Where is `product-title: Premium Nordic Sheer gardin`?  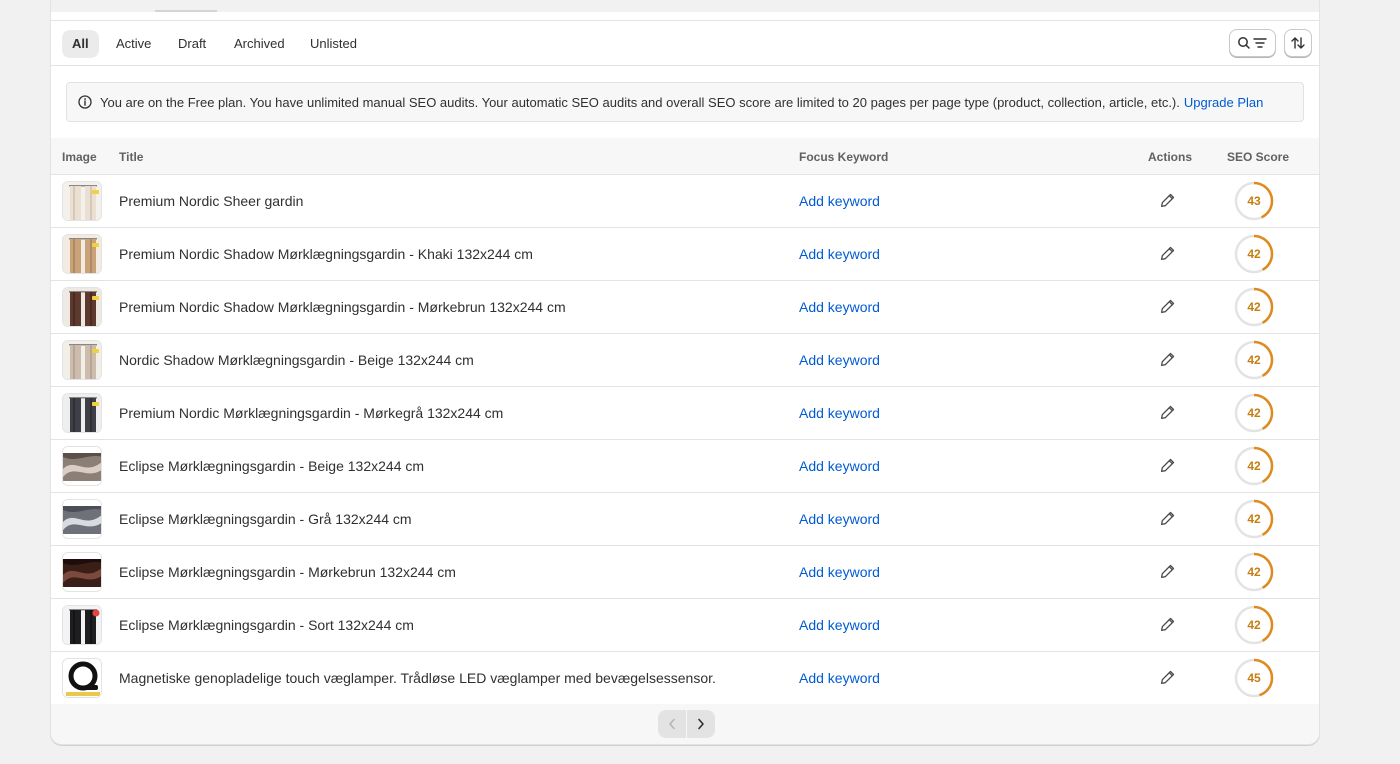
product-title: Premium Nordic Sheer gardin is located at coordinates (211, 201).